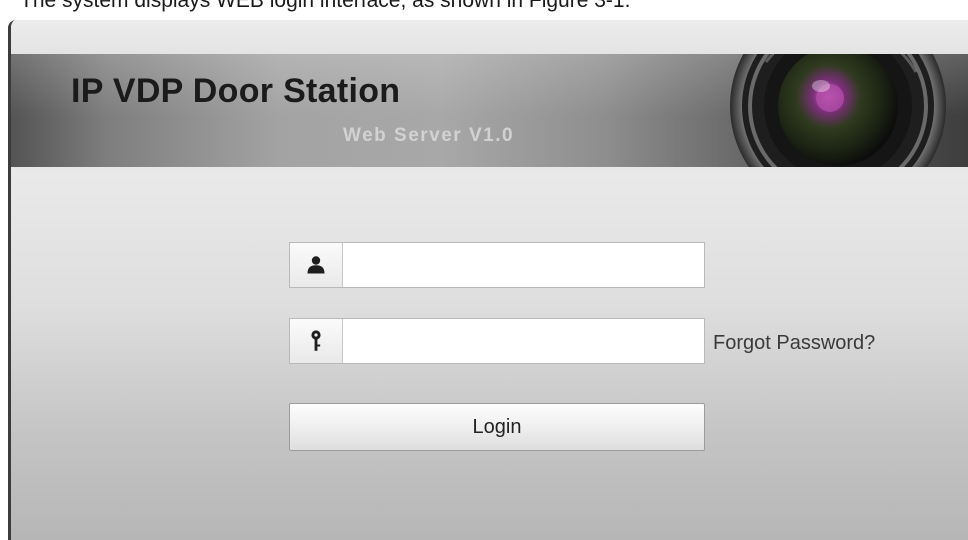  What do you see at coordinates (316, 265) in the screenshot?
I see `user-icon` at bounding box center [316, 265].